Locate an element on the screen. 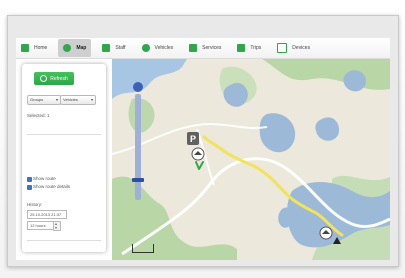 The height and width of the screenshot is (278, 405). show-route-details-checkbox is located at coordinates (29, 187).